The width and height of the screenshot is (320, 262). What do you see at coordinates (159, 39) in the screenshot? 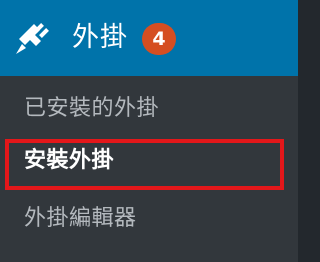
I see `update-count-badge: 4` at bounding box center [159, 39].